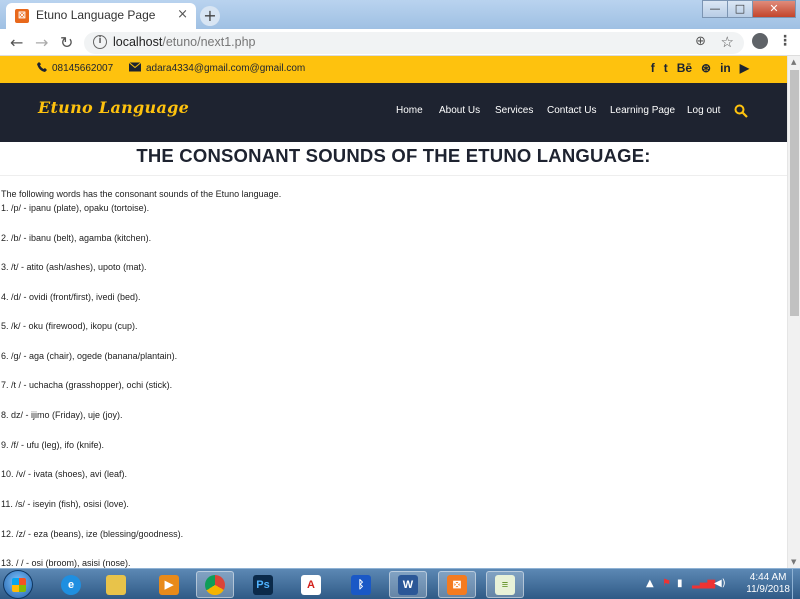  What do you see at coordinates (393, 175) in the screenshot?
I see `divider` at bounding box center [393, 175].